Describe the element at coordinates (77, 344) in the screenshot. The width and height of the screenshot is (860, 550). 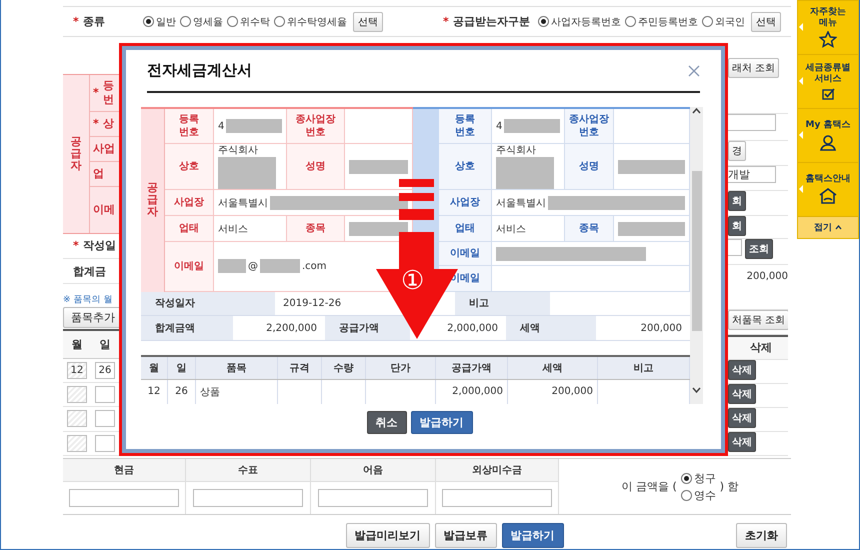
I see `column-header: 월` at that location.